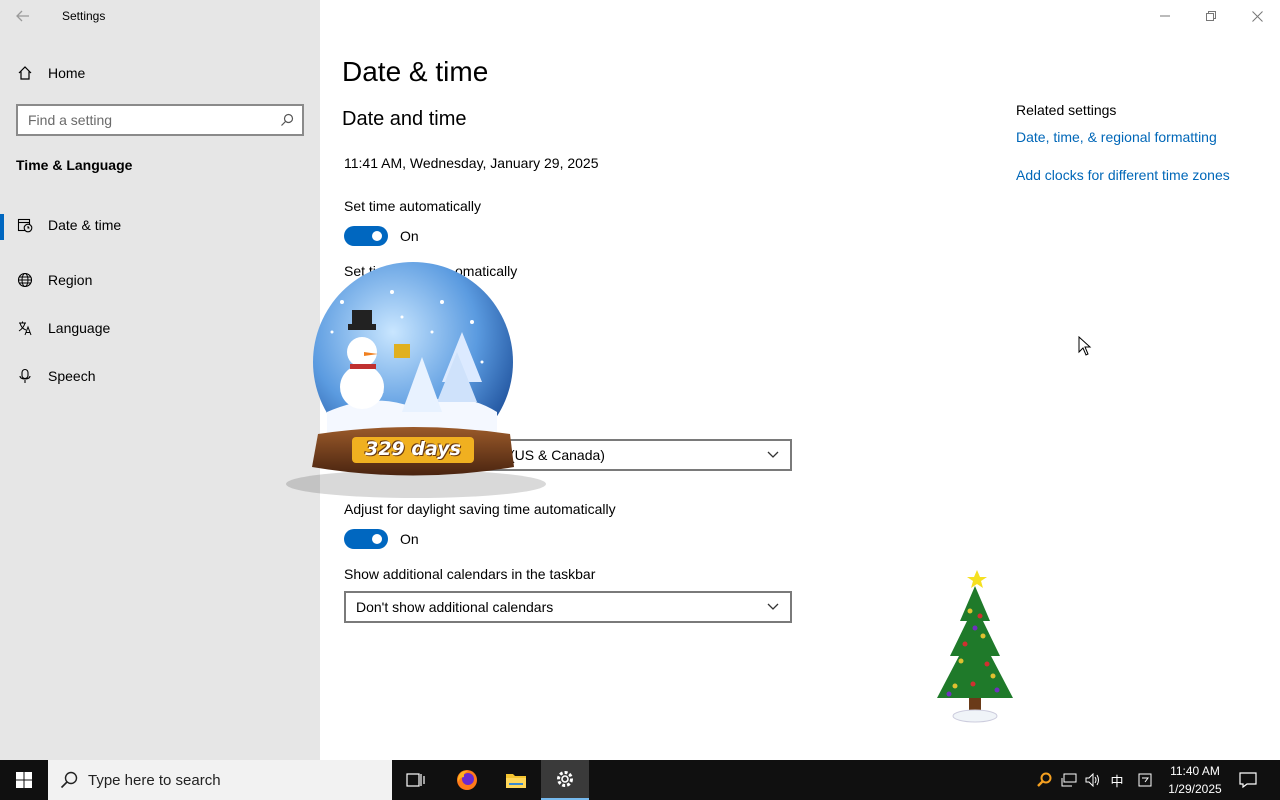  I want to click on input-method-button, so click(1145, 780).